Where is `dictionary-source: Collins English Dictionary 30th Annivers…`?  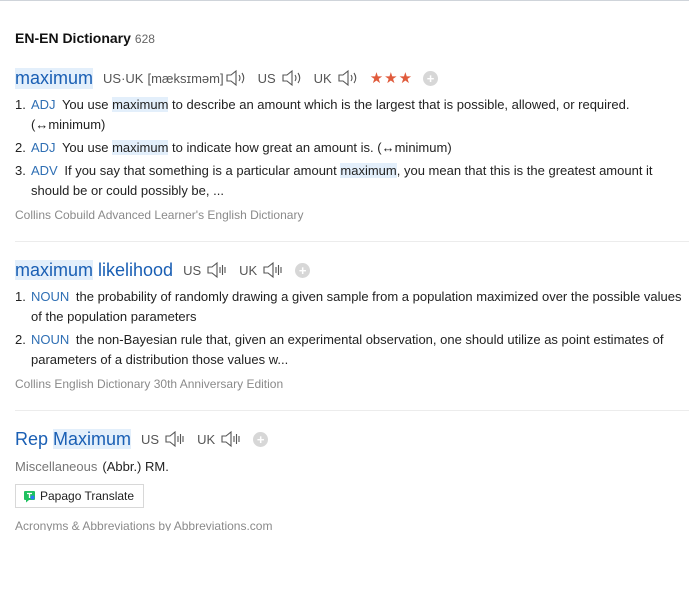 dictionary-source: Collins English Dictionary 30th Annivers… is located at coordinates (149, 384).